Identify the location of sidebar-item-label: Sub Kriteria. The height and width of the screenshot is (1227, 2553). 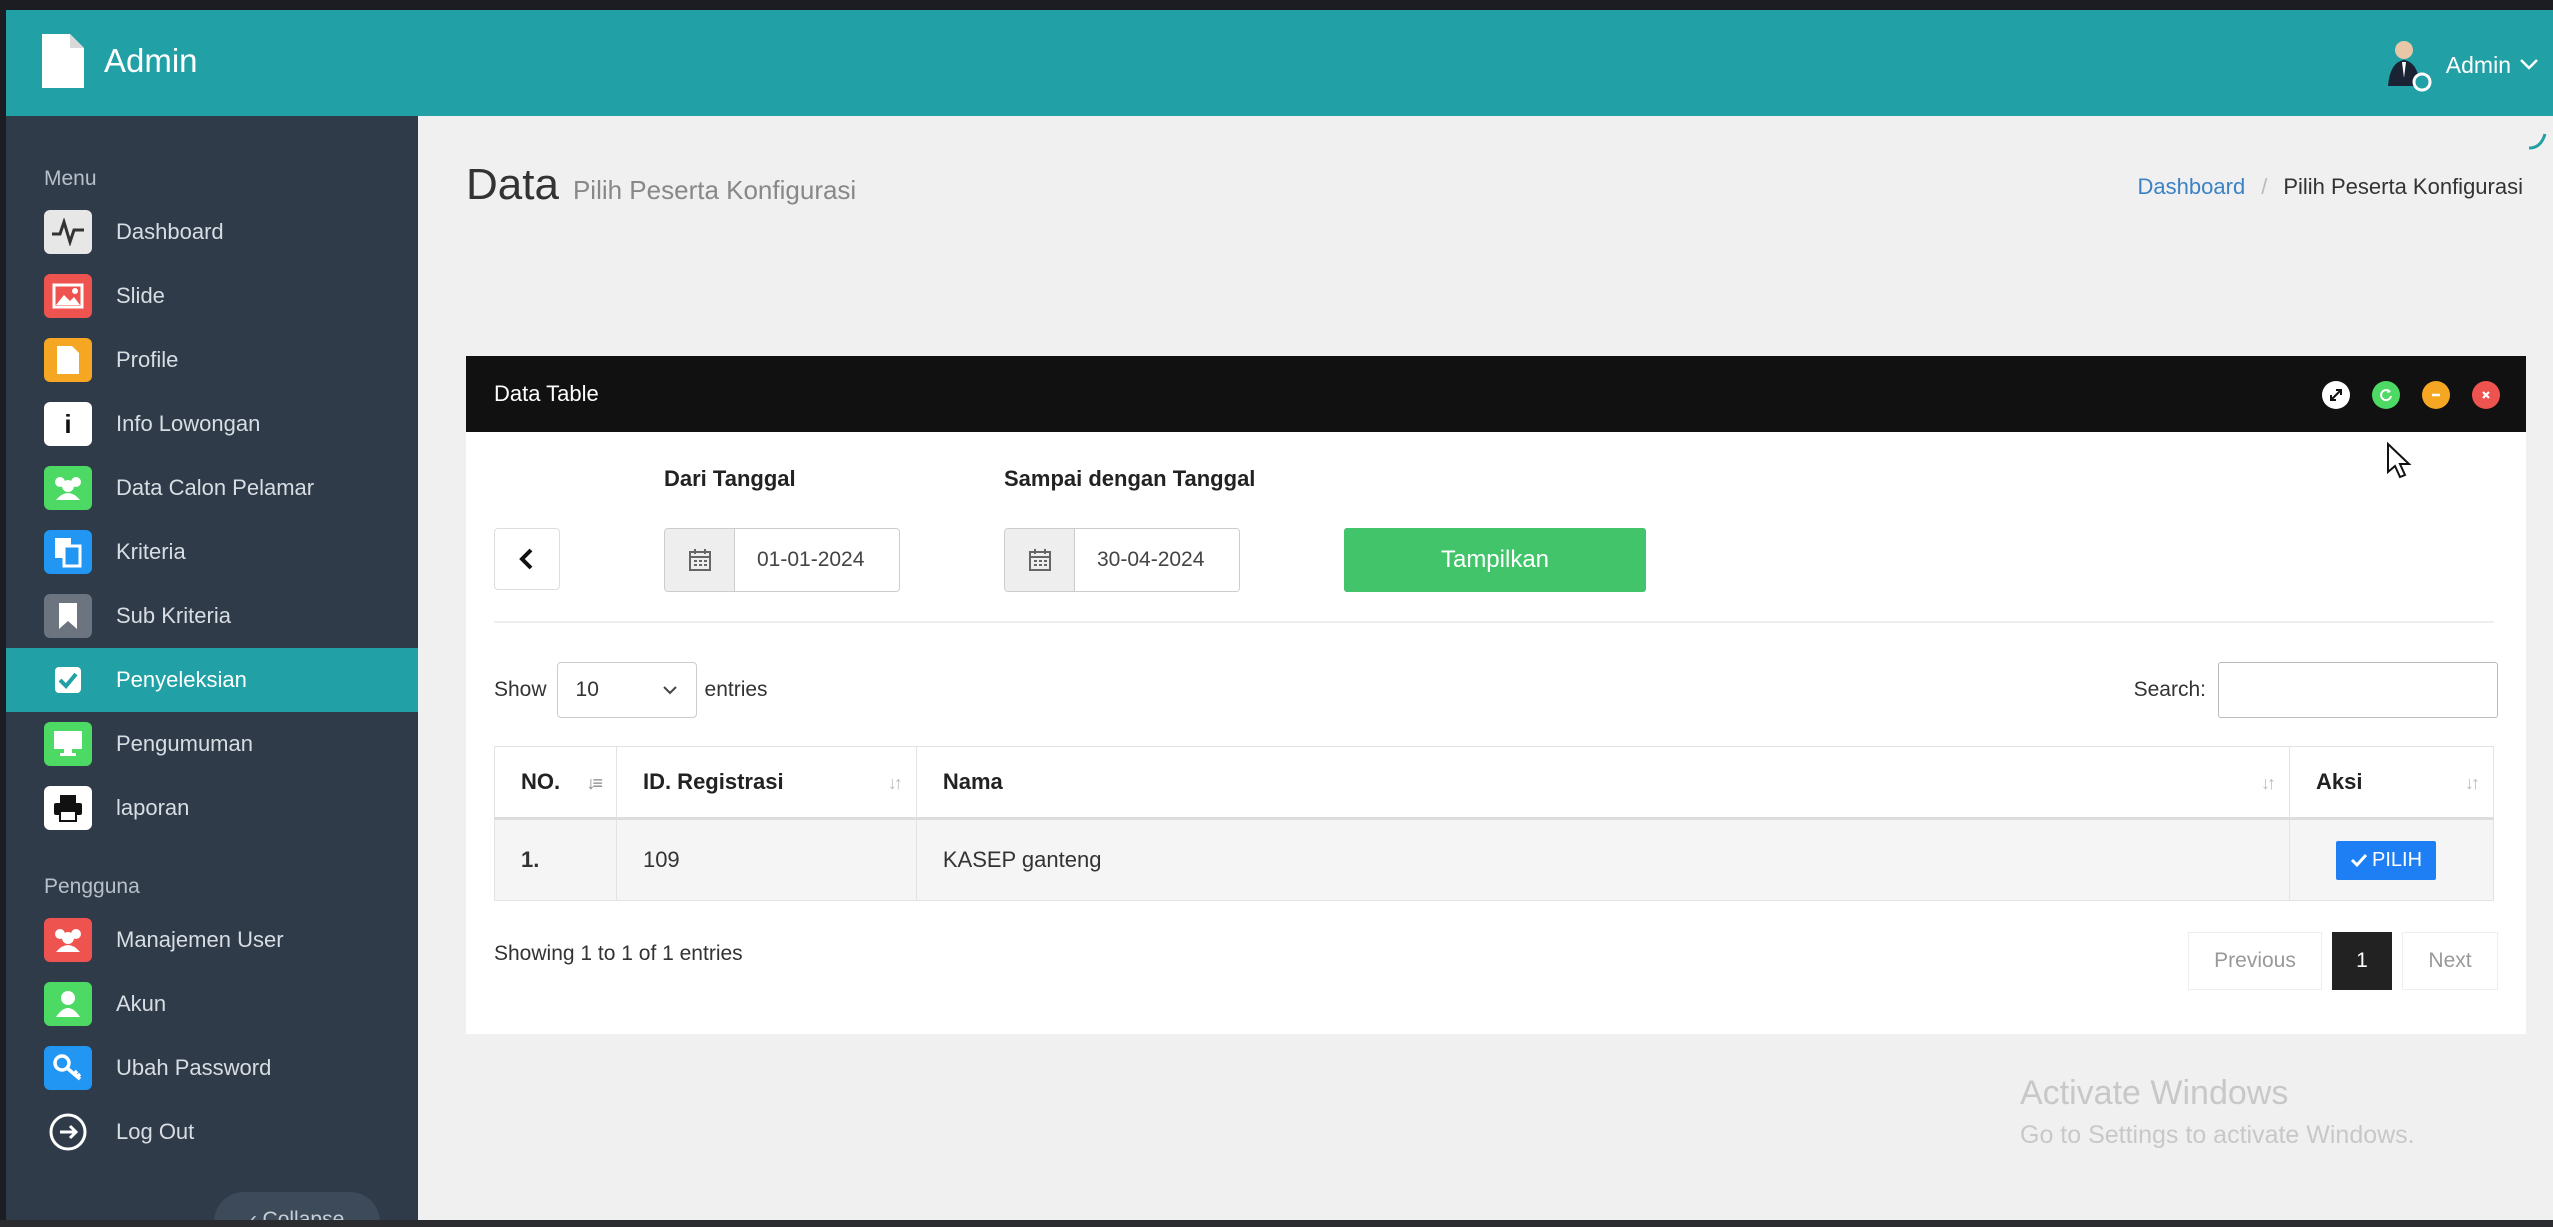
(173, 615).